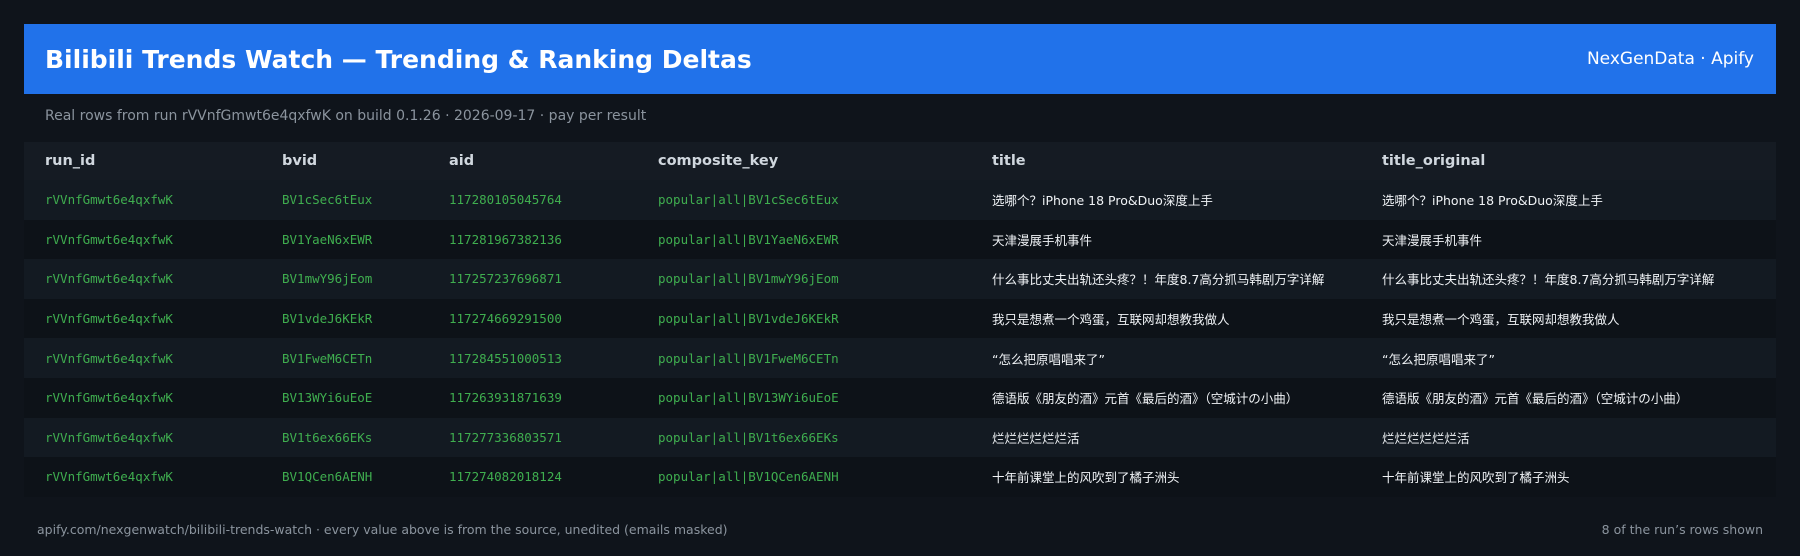 This screenshot has width=1800, height=556. Describe the element at coordinates (532, 239) in the screenshot. I see `cell-aid: 117281967382136` at that location.